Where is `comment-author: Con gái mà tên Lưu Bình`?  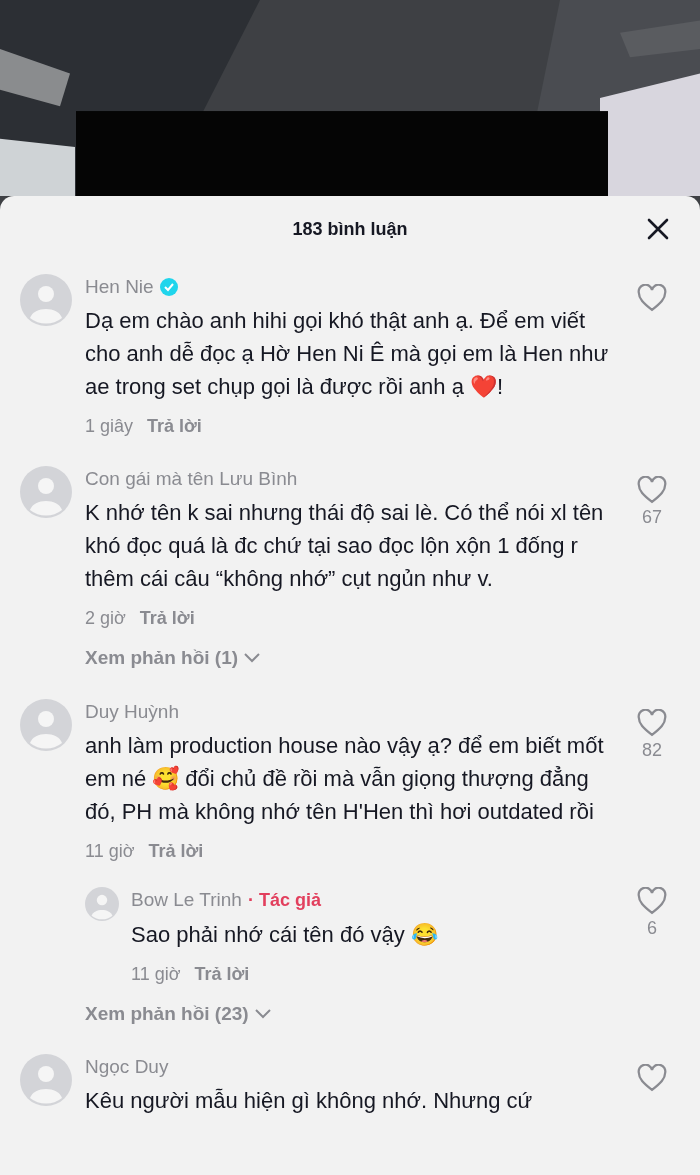 comment-author: Con gái mà tên Lưu Bình is located at coordinates (191, 479).